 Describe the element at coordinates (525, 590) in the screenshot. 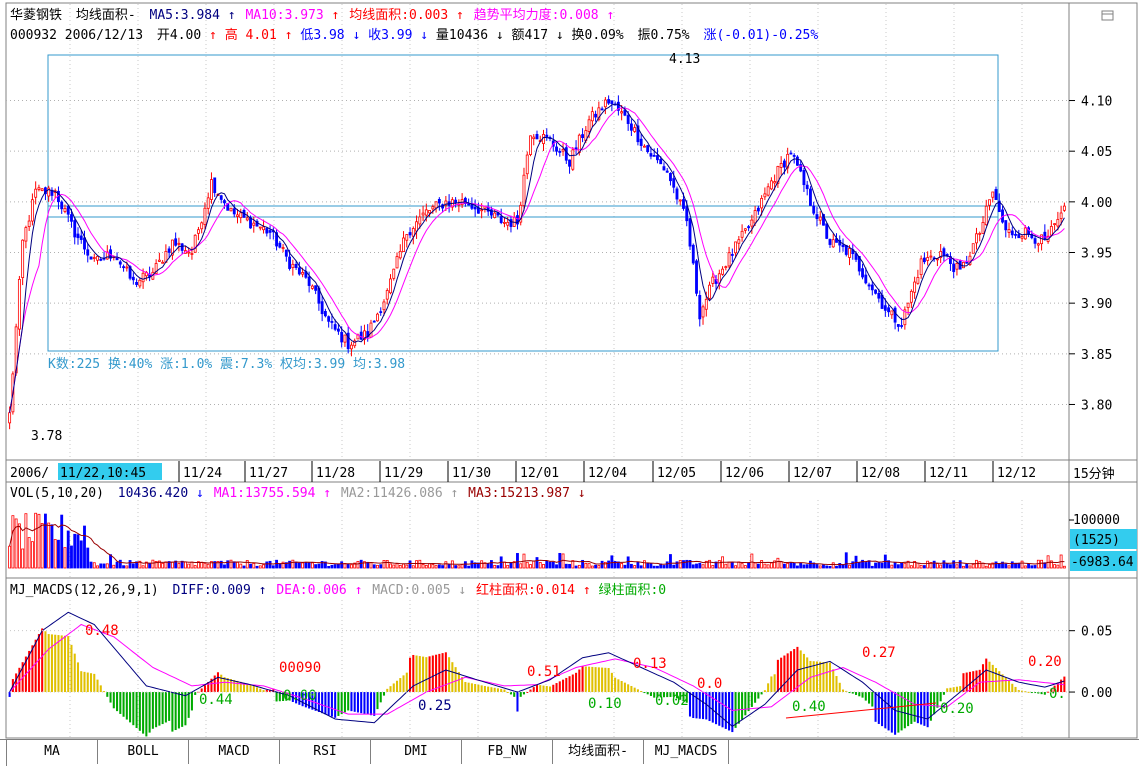

I see `macd-red-area: 红柱面积:0.014` at that location.